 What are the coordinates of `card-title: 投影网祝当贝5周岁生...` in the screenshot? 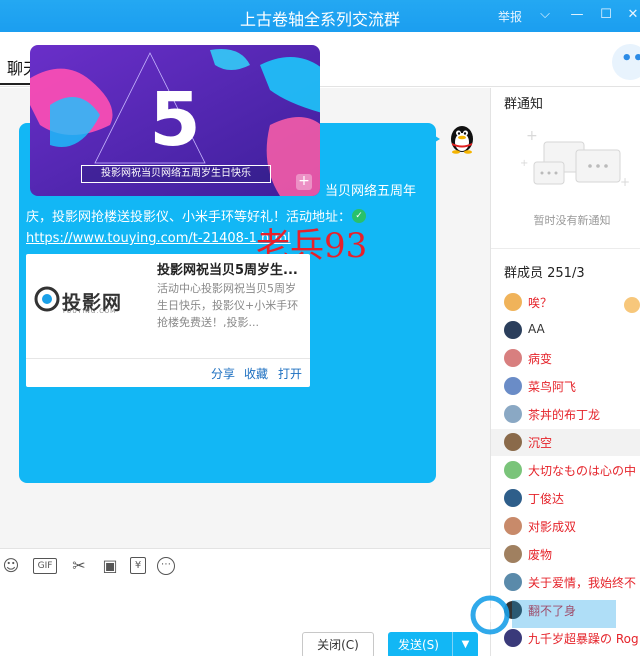 It's located at (227, 268).